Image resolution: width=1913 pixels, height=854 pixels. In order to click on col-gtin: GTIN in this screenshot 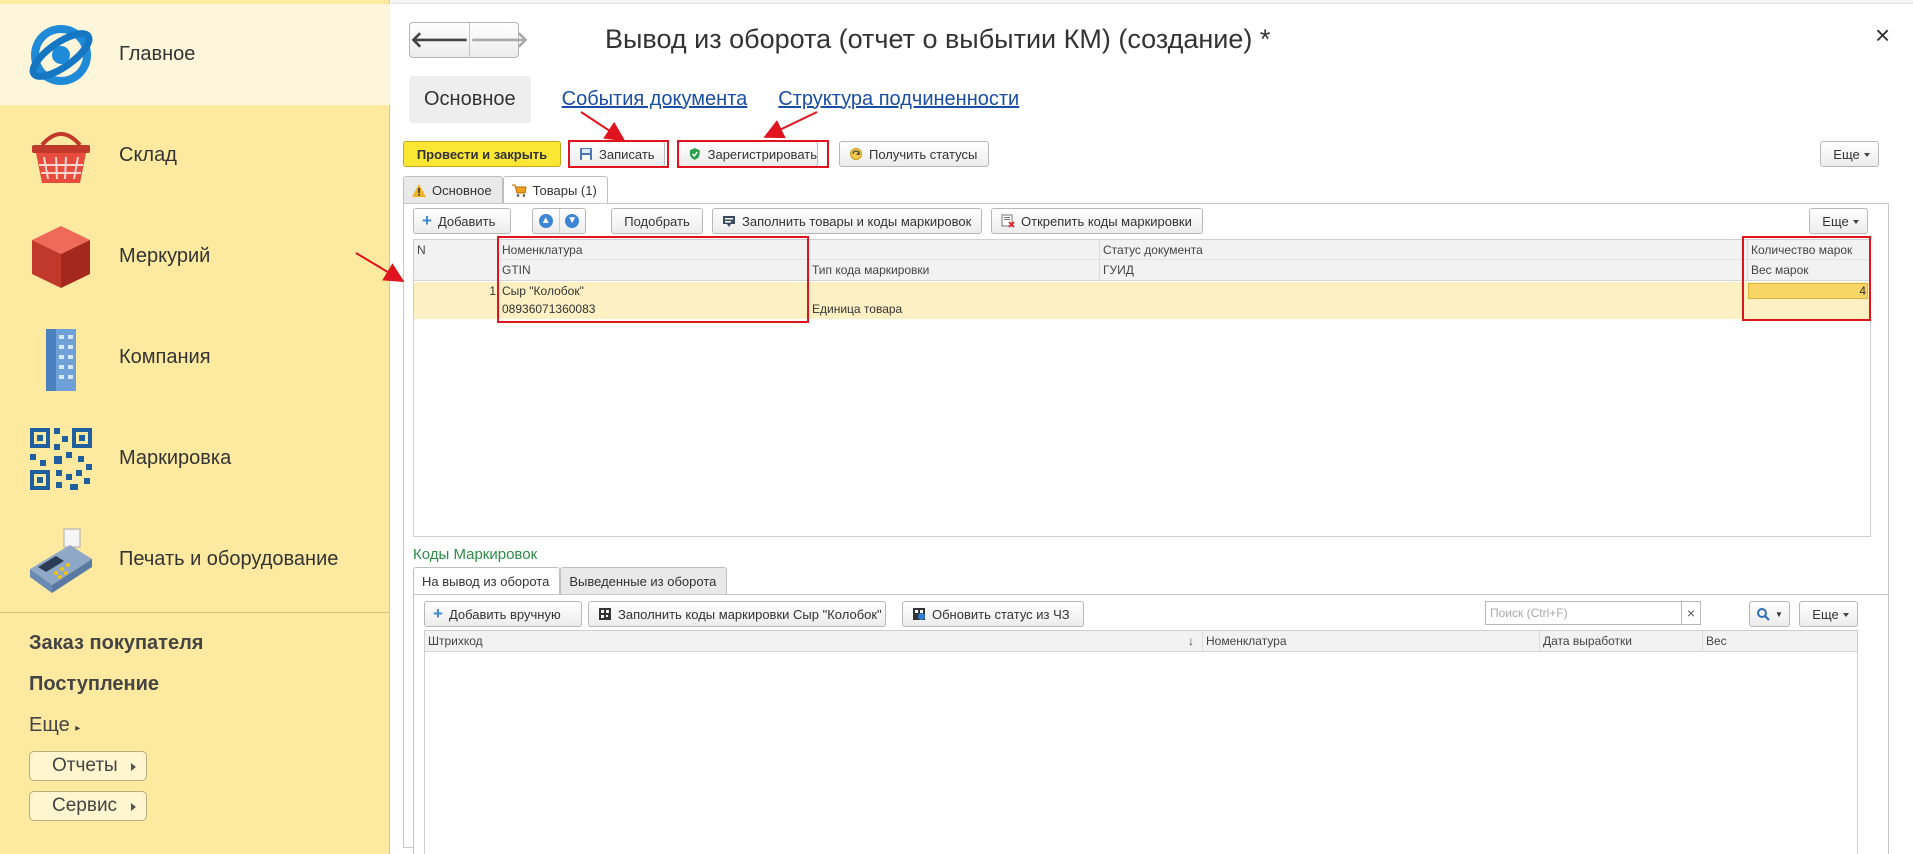, I will do `click(654, 270)`.